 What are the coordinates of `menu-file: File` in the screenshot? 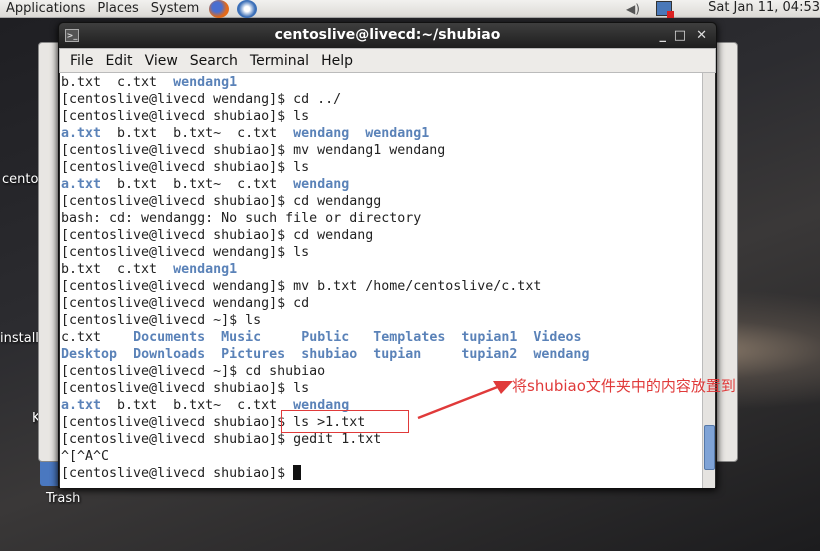 It's located at (81, 61).